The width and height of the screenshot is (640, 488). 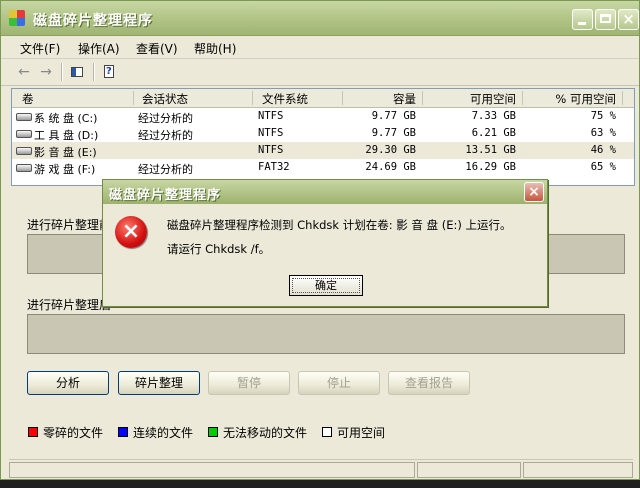 What do you see at coordinates (249, 383) in the screenshot?
I see `pause-button: 暂停` at bounding box center [249, 383].